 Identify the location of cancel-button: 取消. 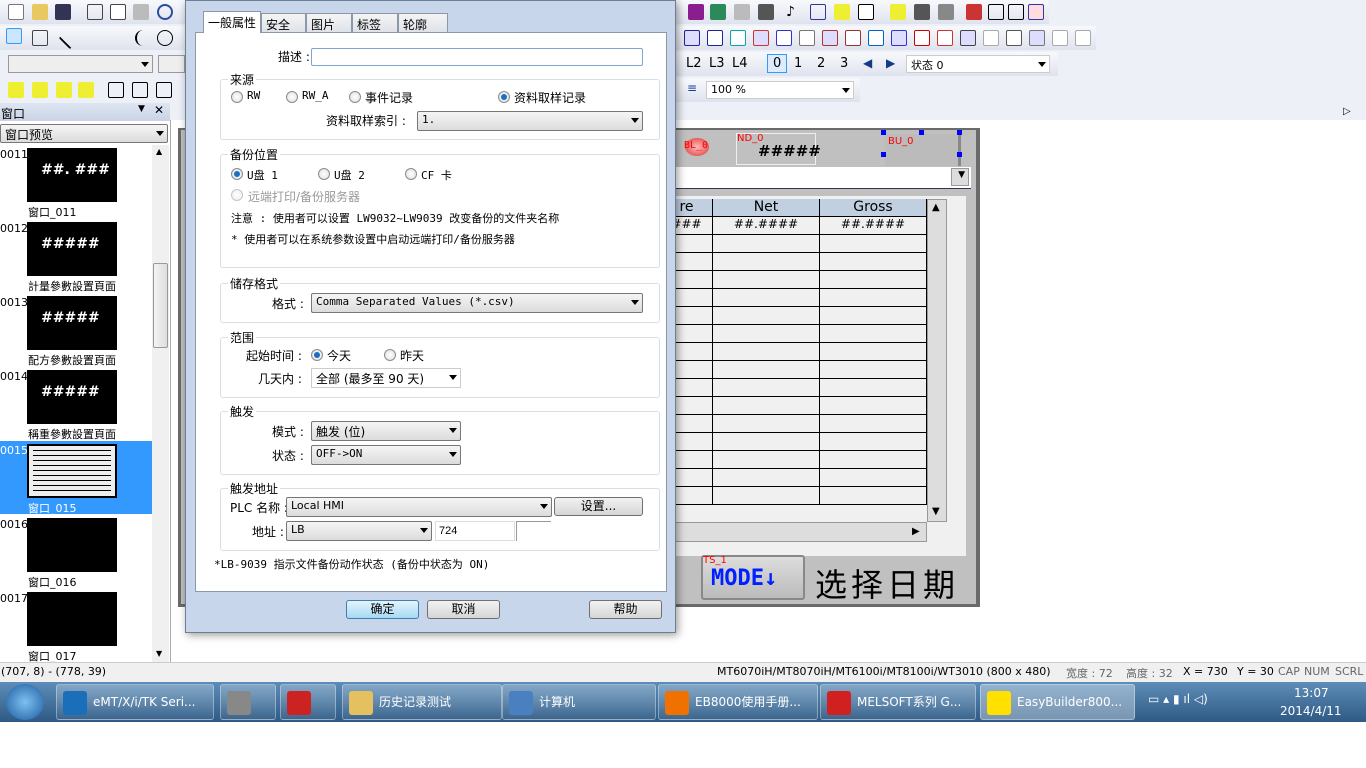
(463, 609).